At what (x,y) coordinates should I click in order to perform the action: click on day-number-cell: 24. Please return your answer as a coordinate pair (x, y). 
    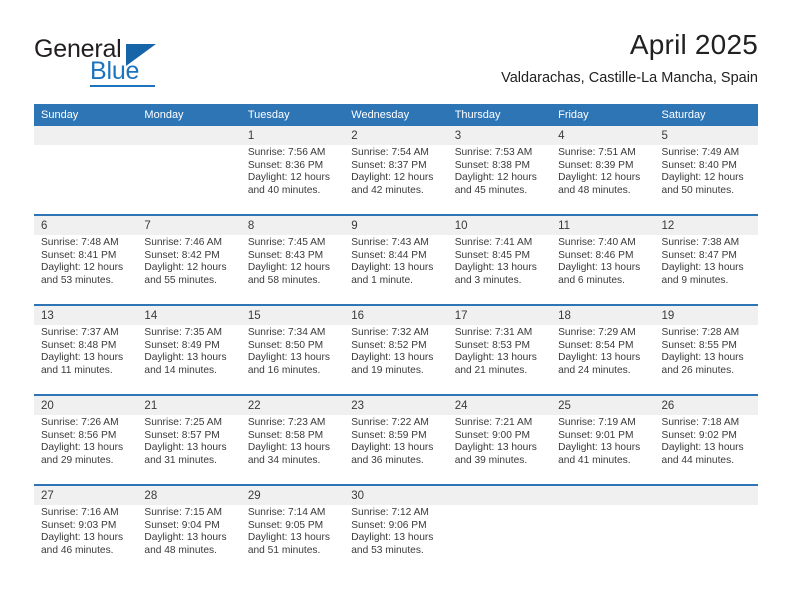
    Looking at the image, I should click on (499, 404).